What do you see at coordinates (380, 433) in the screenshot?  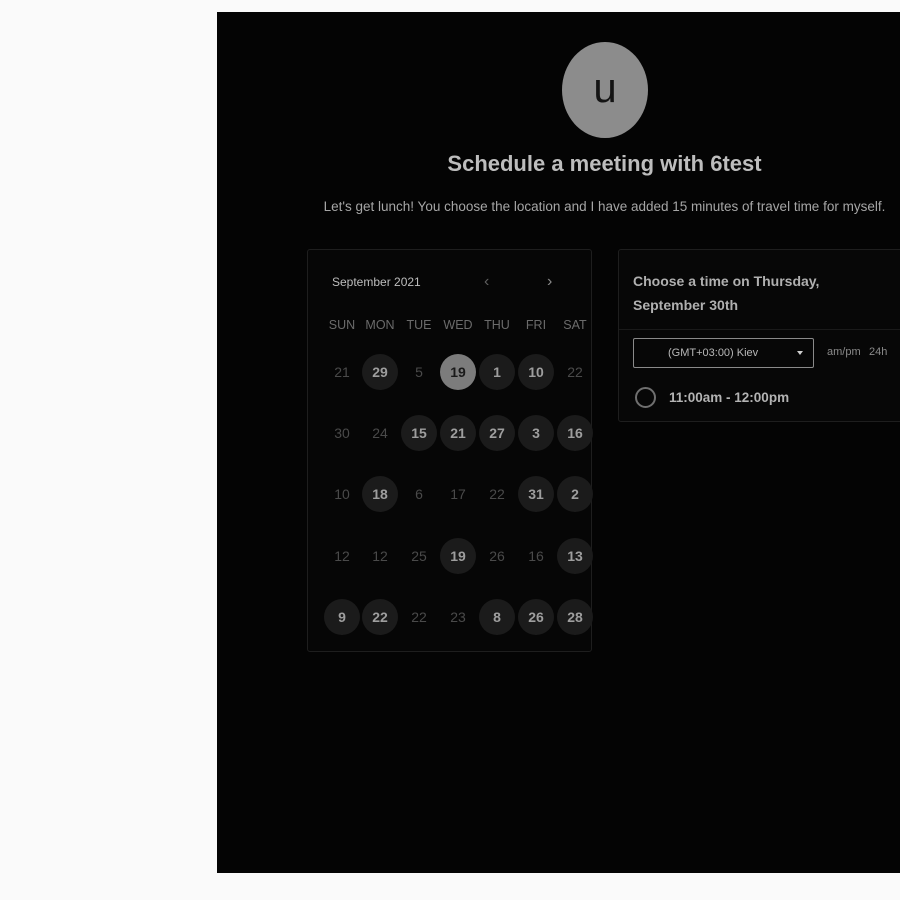 I see `calendar-day: 24` at bounding box center [380, 433].